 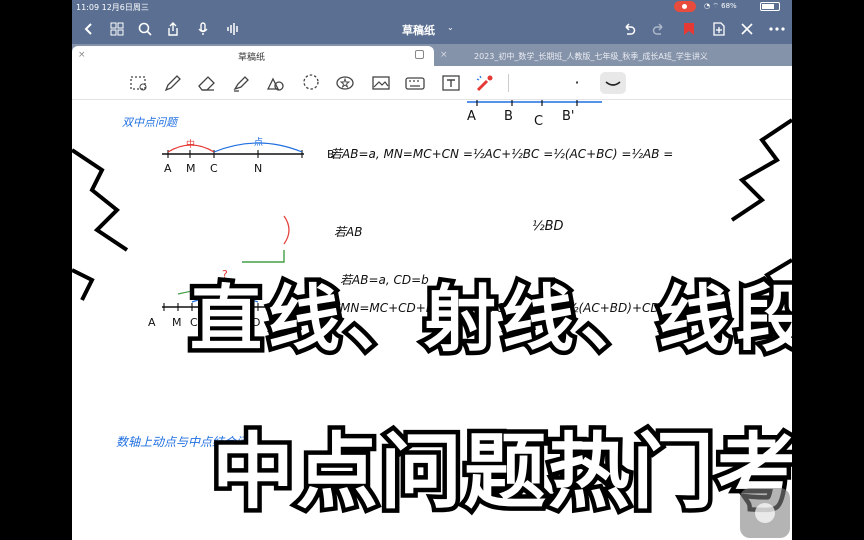 I want to click on microphone-icon, so click(x=203, y=29).